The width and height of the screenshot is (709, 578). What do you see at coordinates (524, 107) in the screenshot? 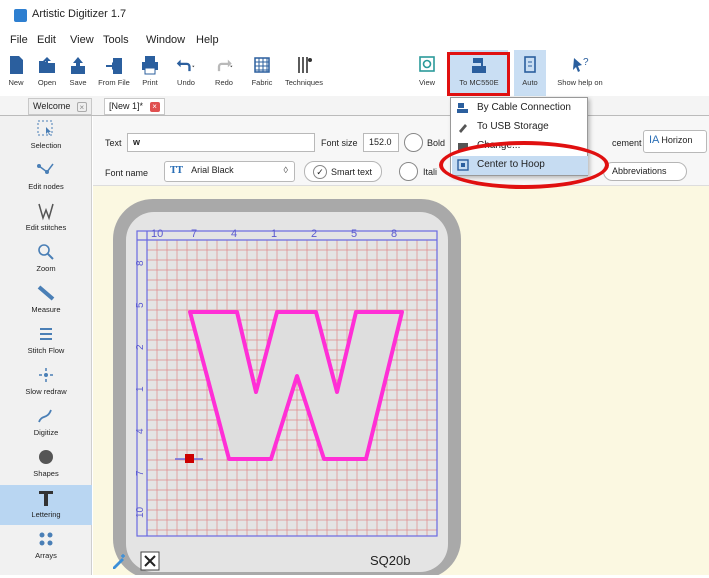
I see `menu-item-by-cable-label: By Cable Connection` at bounding box center [524, 107].